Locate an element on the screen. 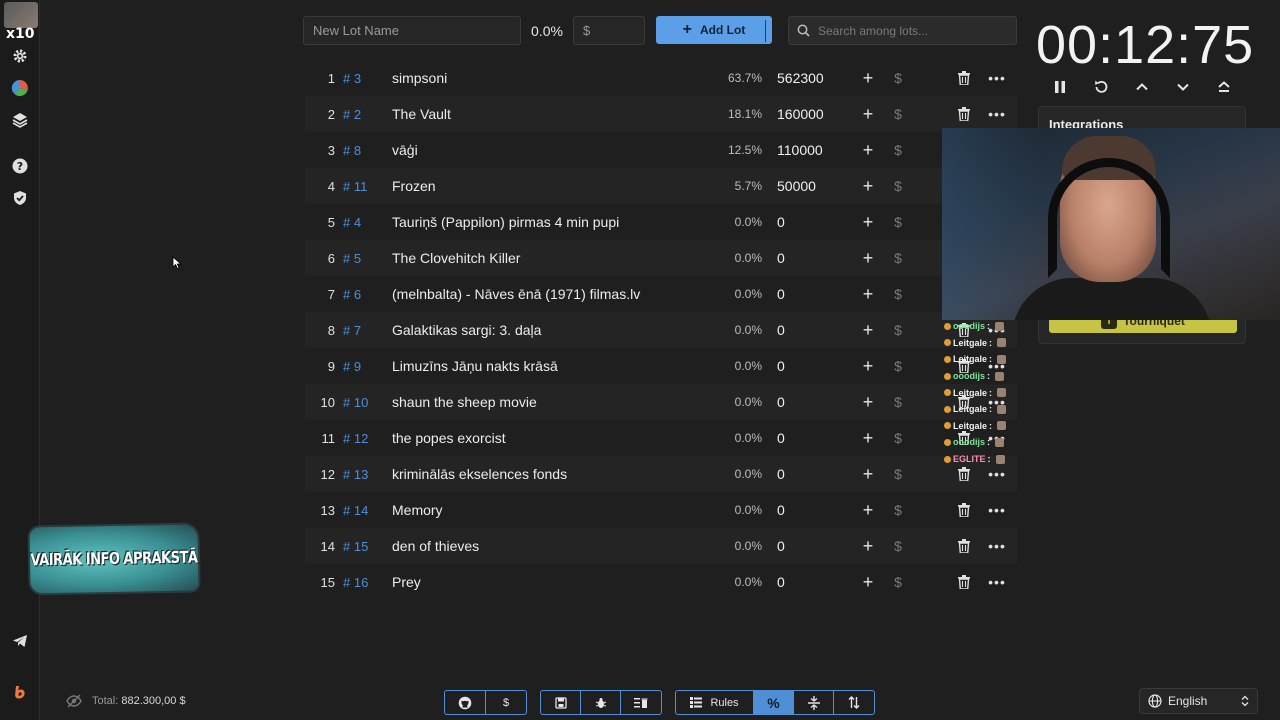 Image resolution: width=1280 pixels, height=720 pixels. reset-icon is located at coordinates (1101, 87).